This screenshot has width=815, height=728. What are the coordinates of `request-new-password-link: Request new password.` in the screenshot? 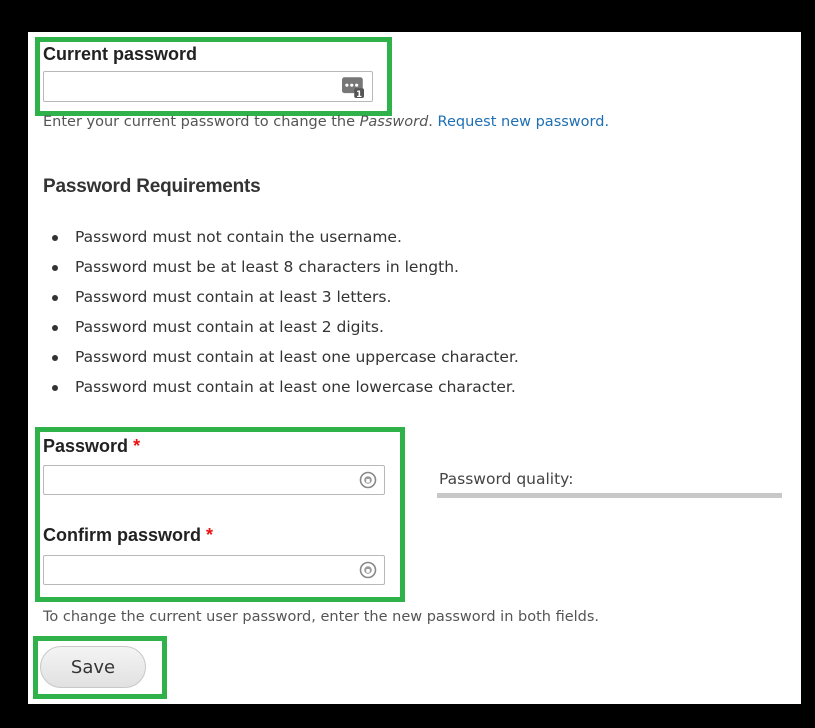 It's located at (524, 122).